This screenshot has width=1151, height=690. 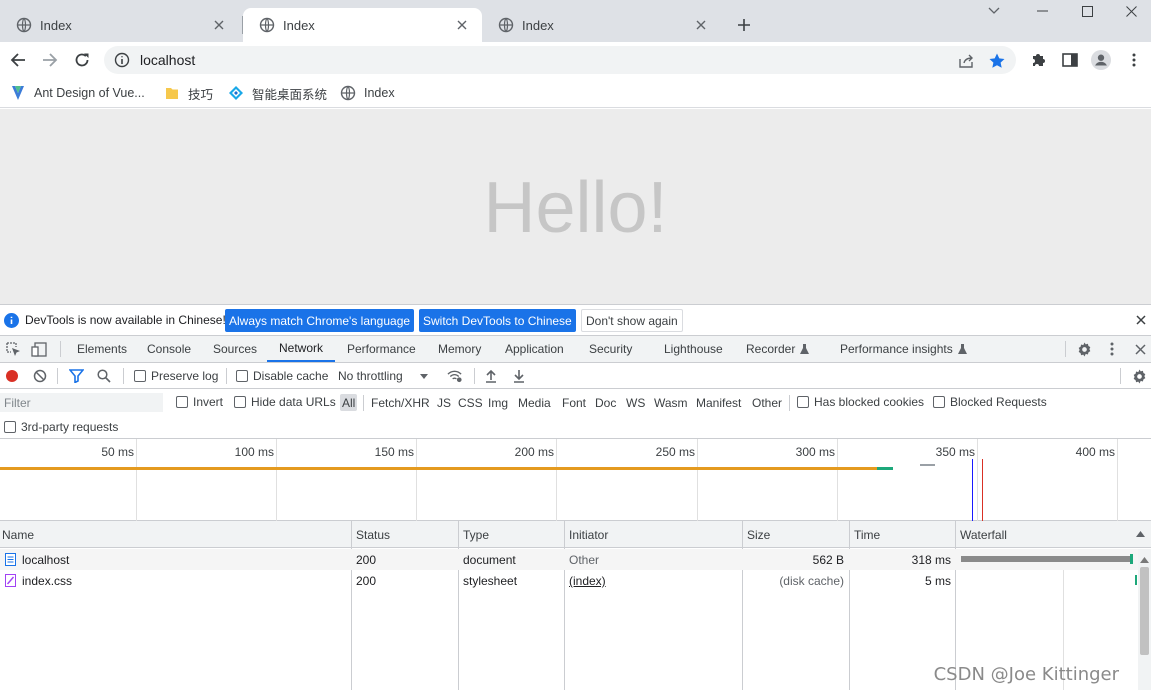 What do you see at coordinates (1042, 11) in the screenshot?
I see `minimize-button` at bounding box center [1042, 11].